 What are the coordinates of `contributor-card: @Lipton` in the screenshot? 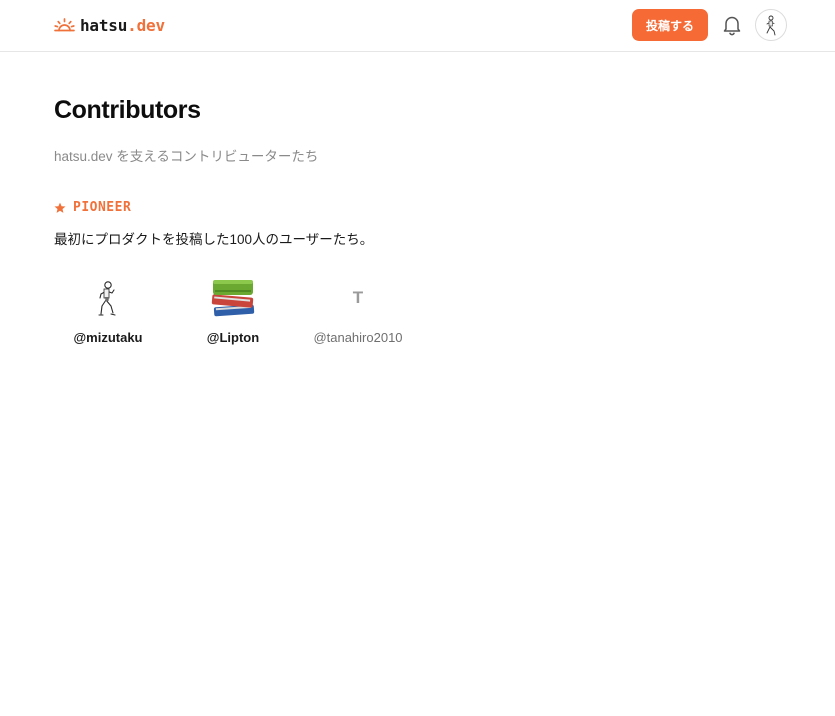 It's located at (233, 309).